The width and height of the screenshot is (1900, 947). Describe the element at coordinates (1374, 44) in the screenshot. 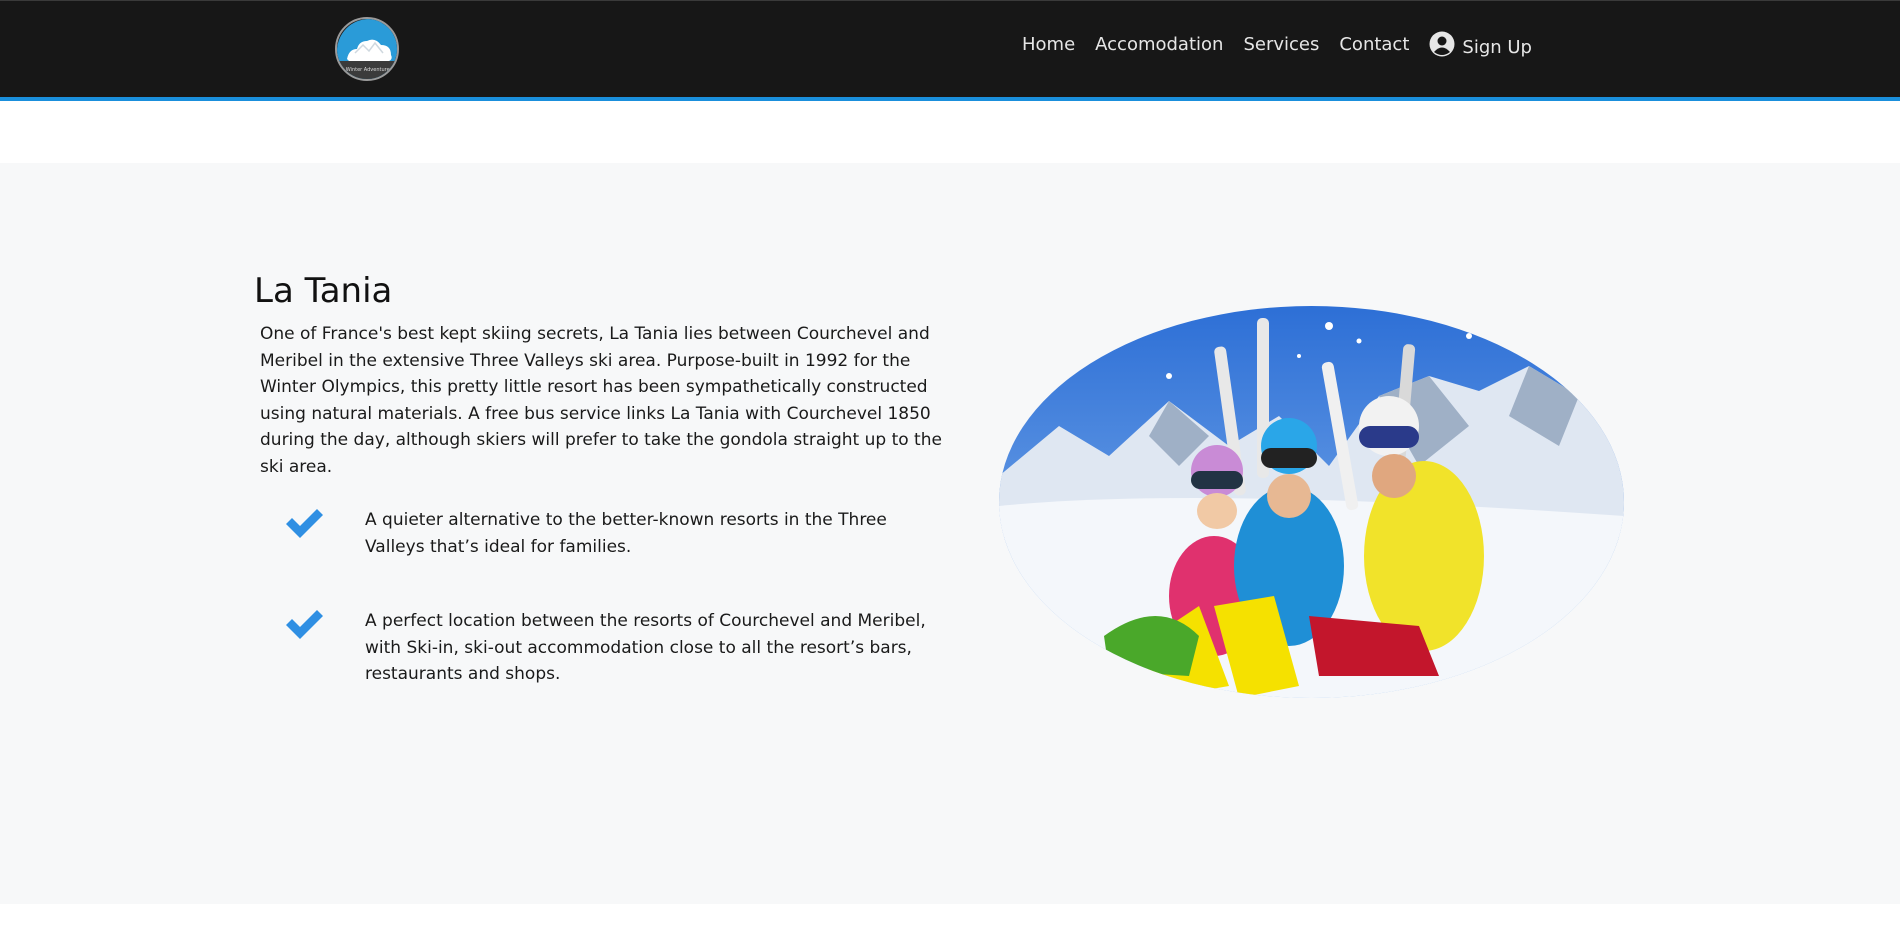

I see `nav-link-contact: Contact` at that location.